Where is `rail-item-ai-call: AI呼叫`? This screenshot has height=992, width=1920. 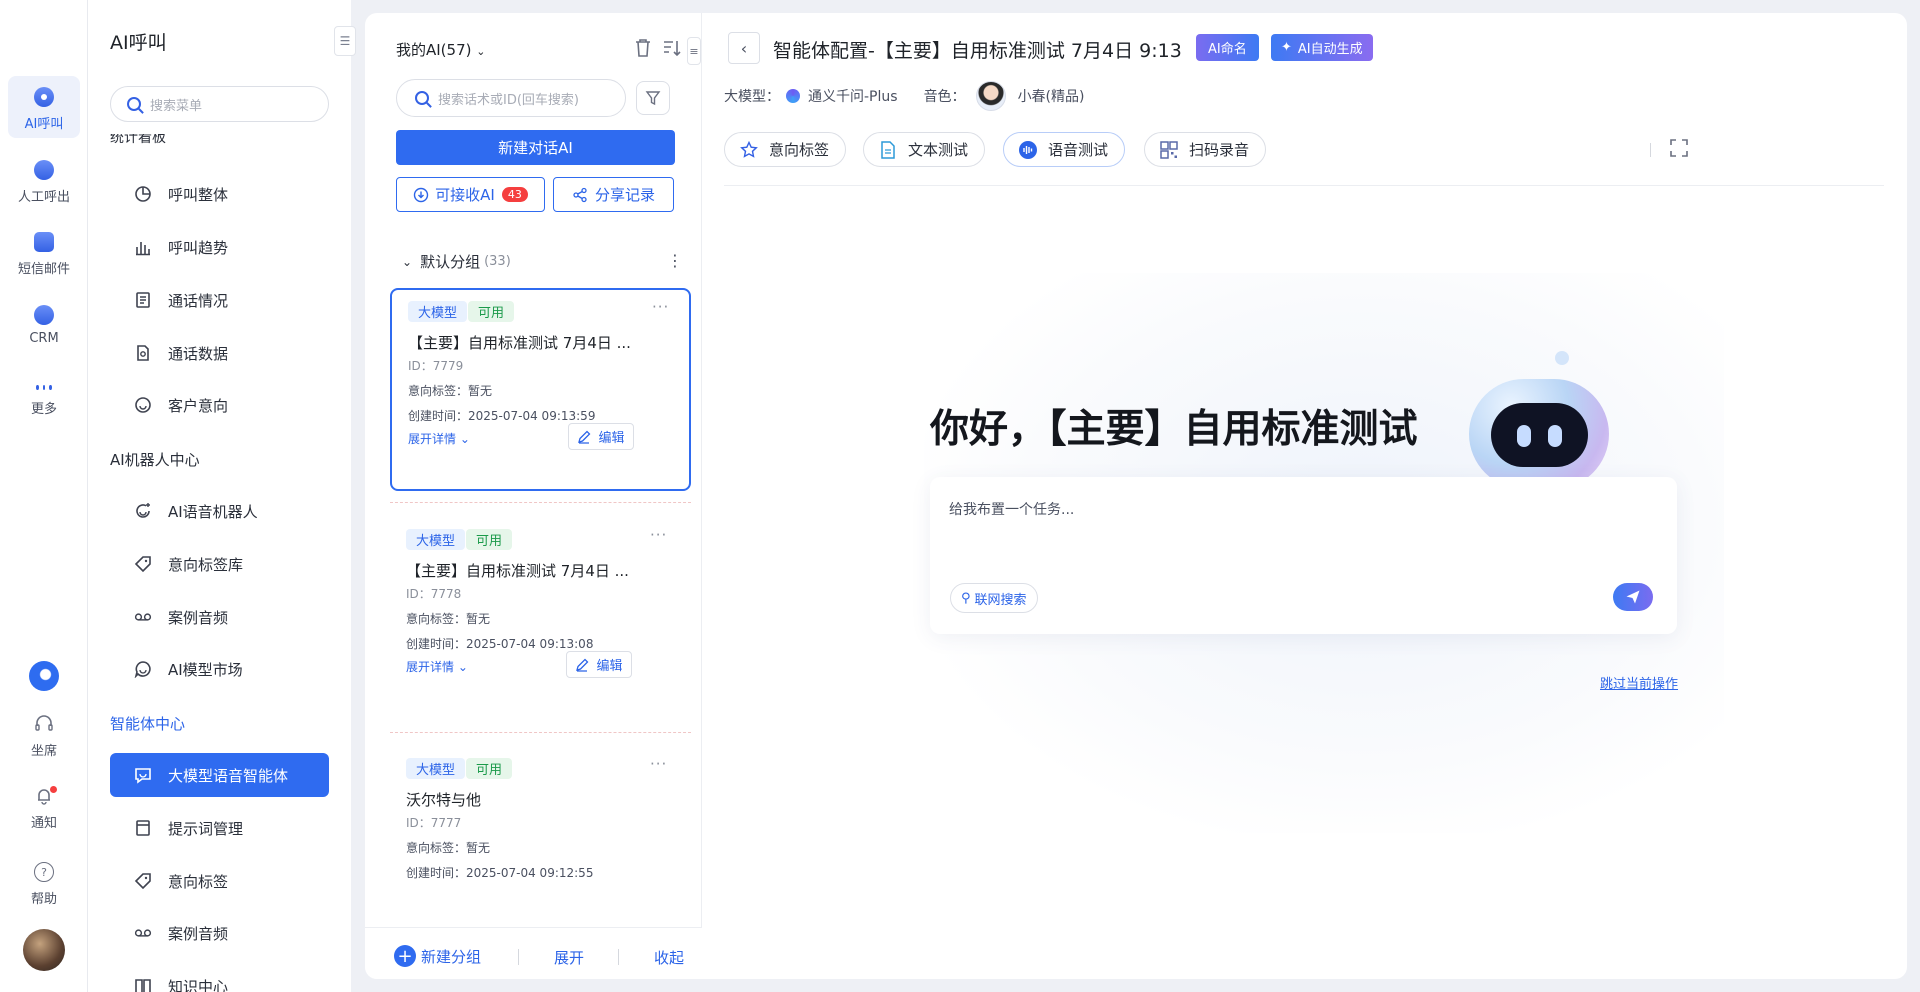
rail-item-ai-call: AI呼叫 is located at coordinates (44, 107).